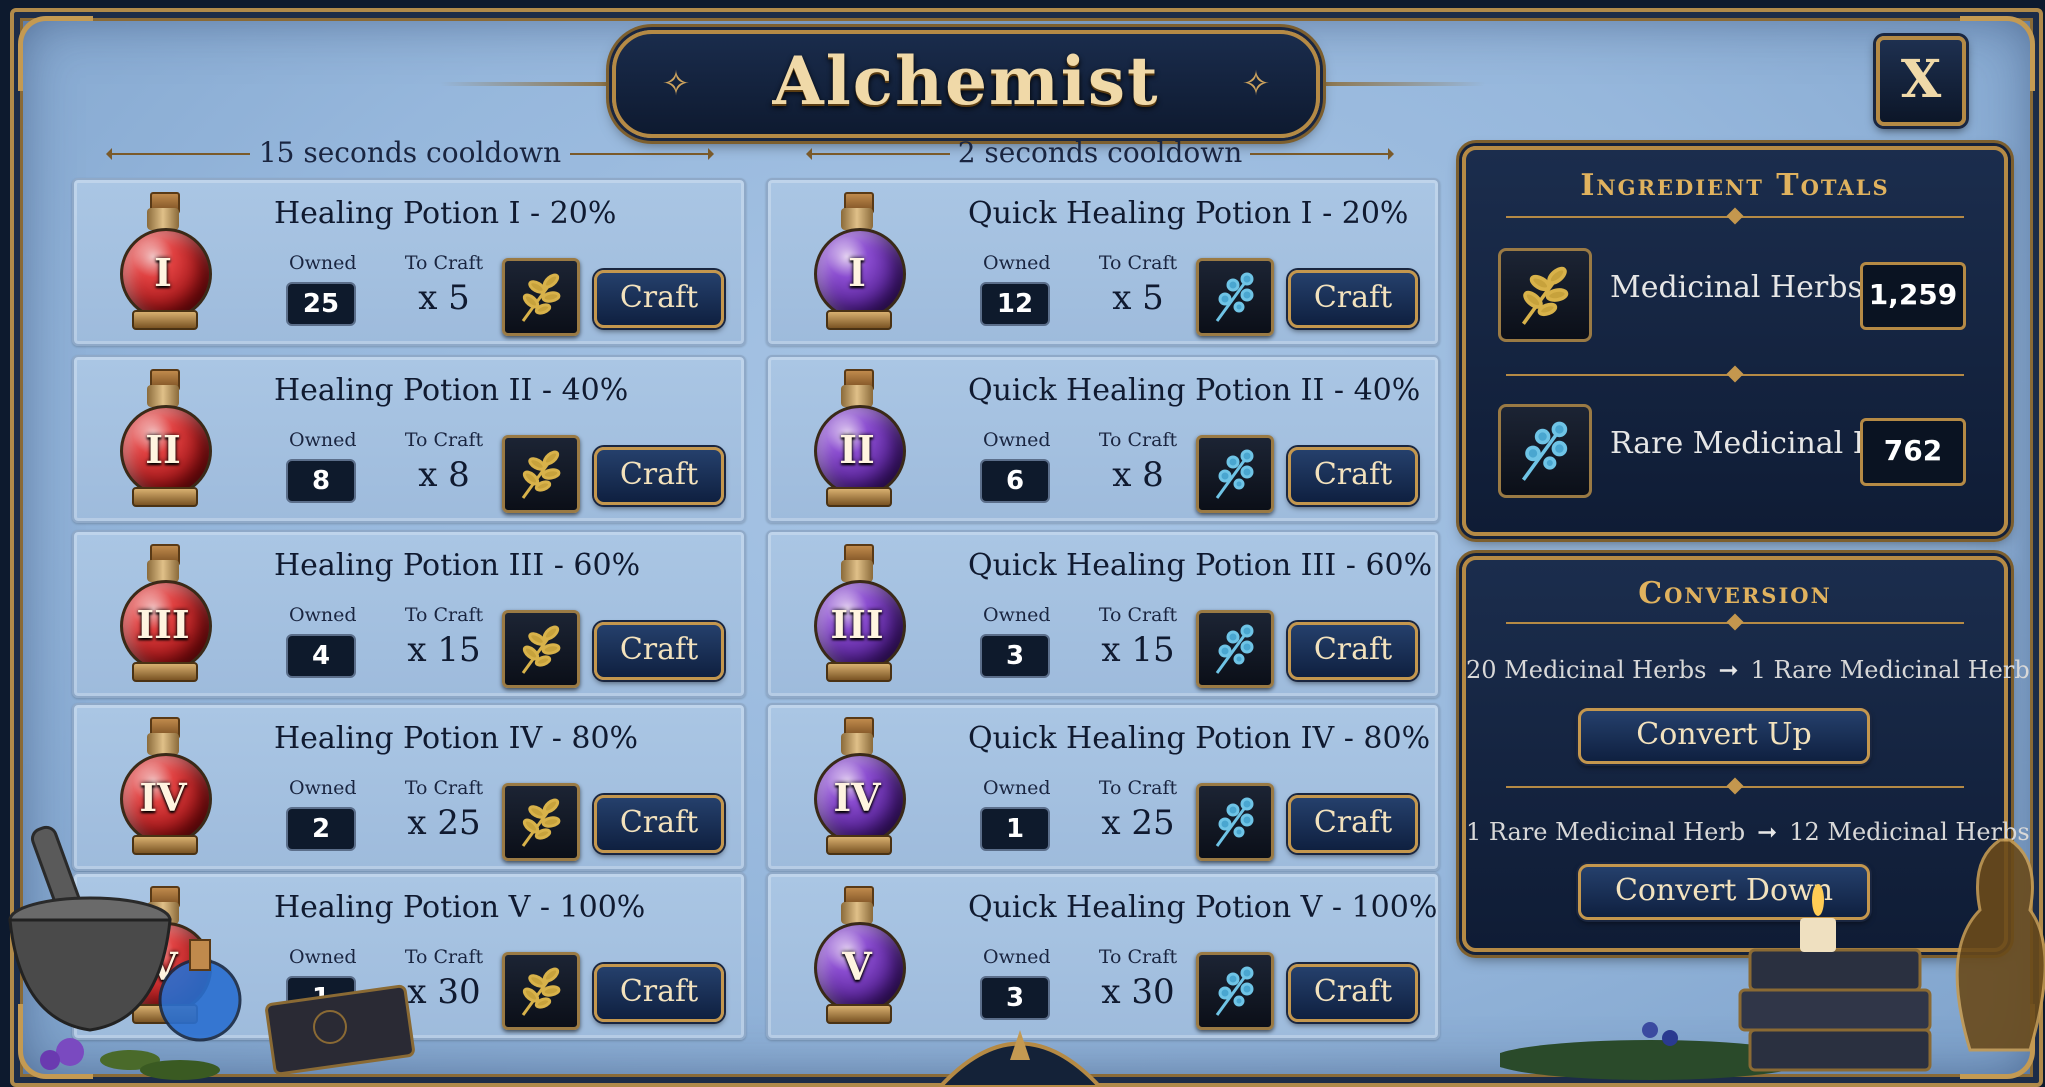 This screenshot has width=2045, height=1087. I want to click on page-title: Alchemist, so click(966, 81).